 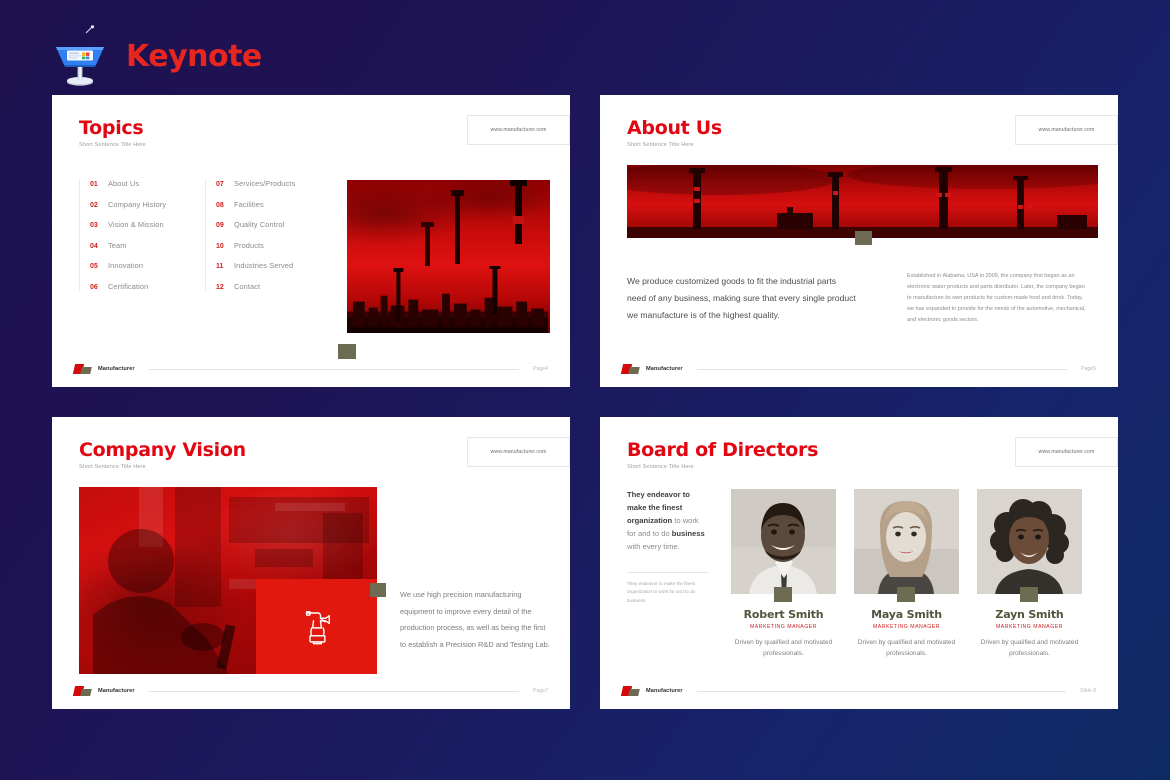 I want to click on director-name: Robert Smith, so click(x=783, y=614).